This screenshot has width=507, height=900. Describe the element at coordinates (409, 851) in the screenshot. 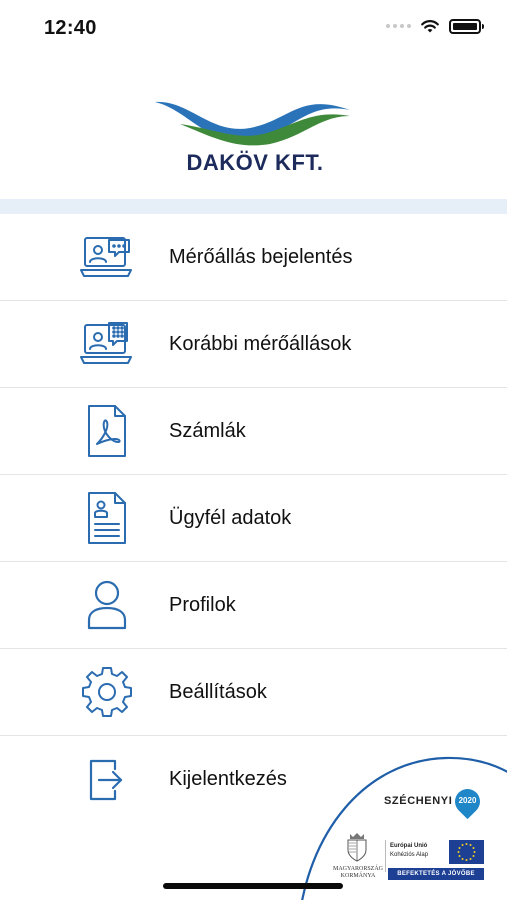

I see `eu-label: Európai Unió Kohéziós Alap` at that location.